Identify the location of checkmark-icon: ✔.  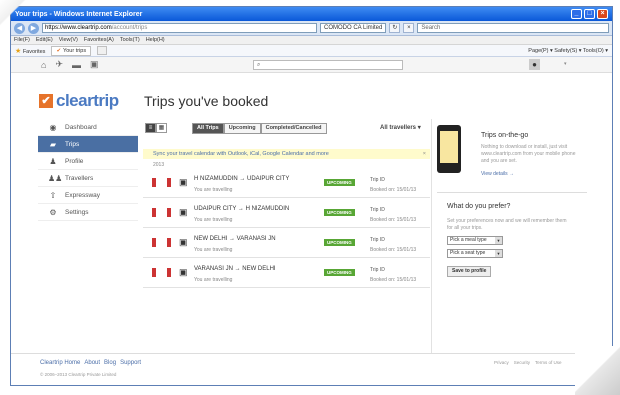
(46, 101).